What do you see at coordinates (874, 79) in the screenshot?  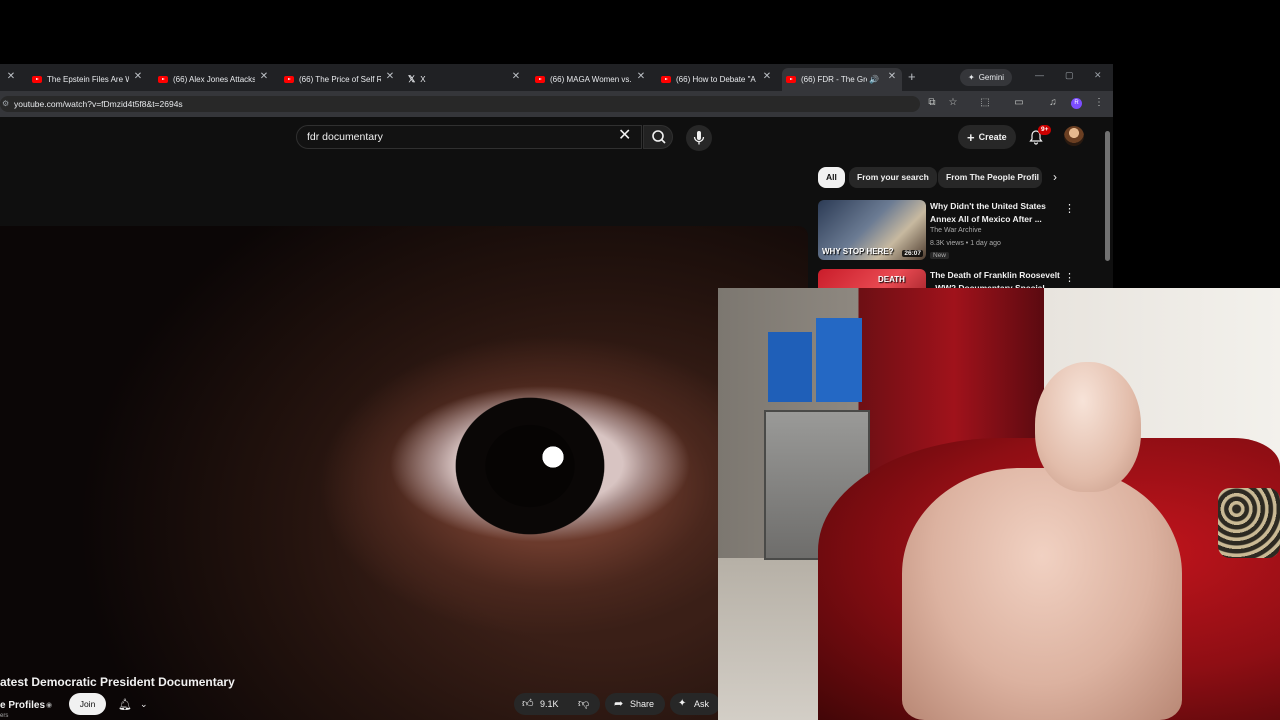 I see `speaker-icon: 🔊` at bounding box center [874, 79].